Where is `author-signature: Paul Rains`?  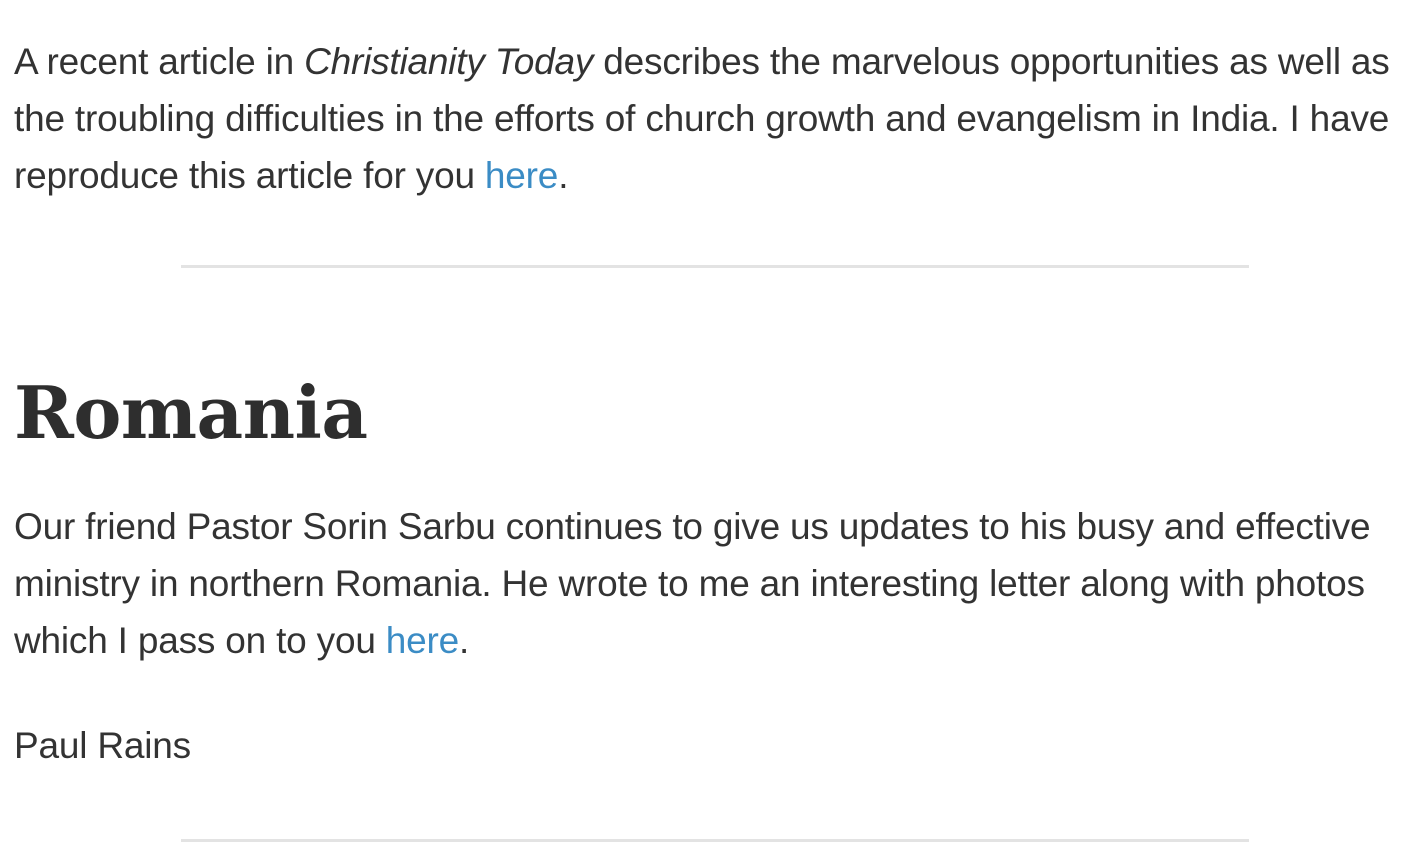
author-signature: Paul Rains is located at coordinates (102, 745).